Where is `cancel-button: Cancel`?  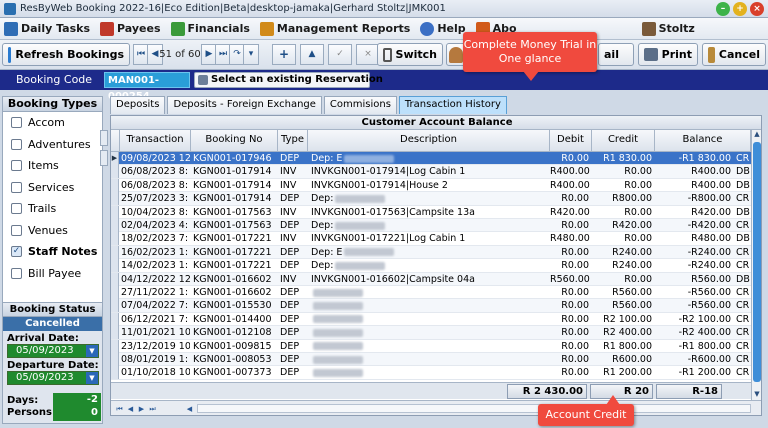 cancel-button: Cancel is located at coordinates (734, 54).